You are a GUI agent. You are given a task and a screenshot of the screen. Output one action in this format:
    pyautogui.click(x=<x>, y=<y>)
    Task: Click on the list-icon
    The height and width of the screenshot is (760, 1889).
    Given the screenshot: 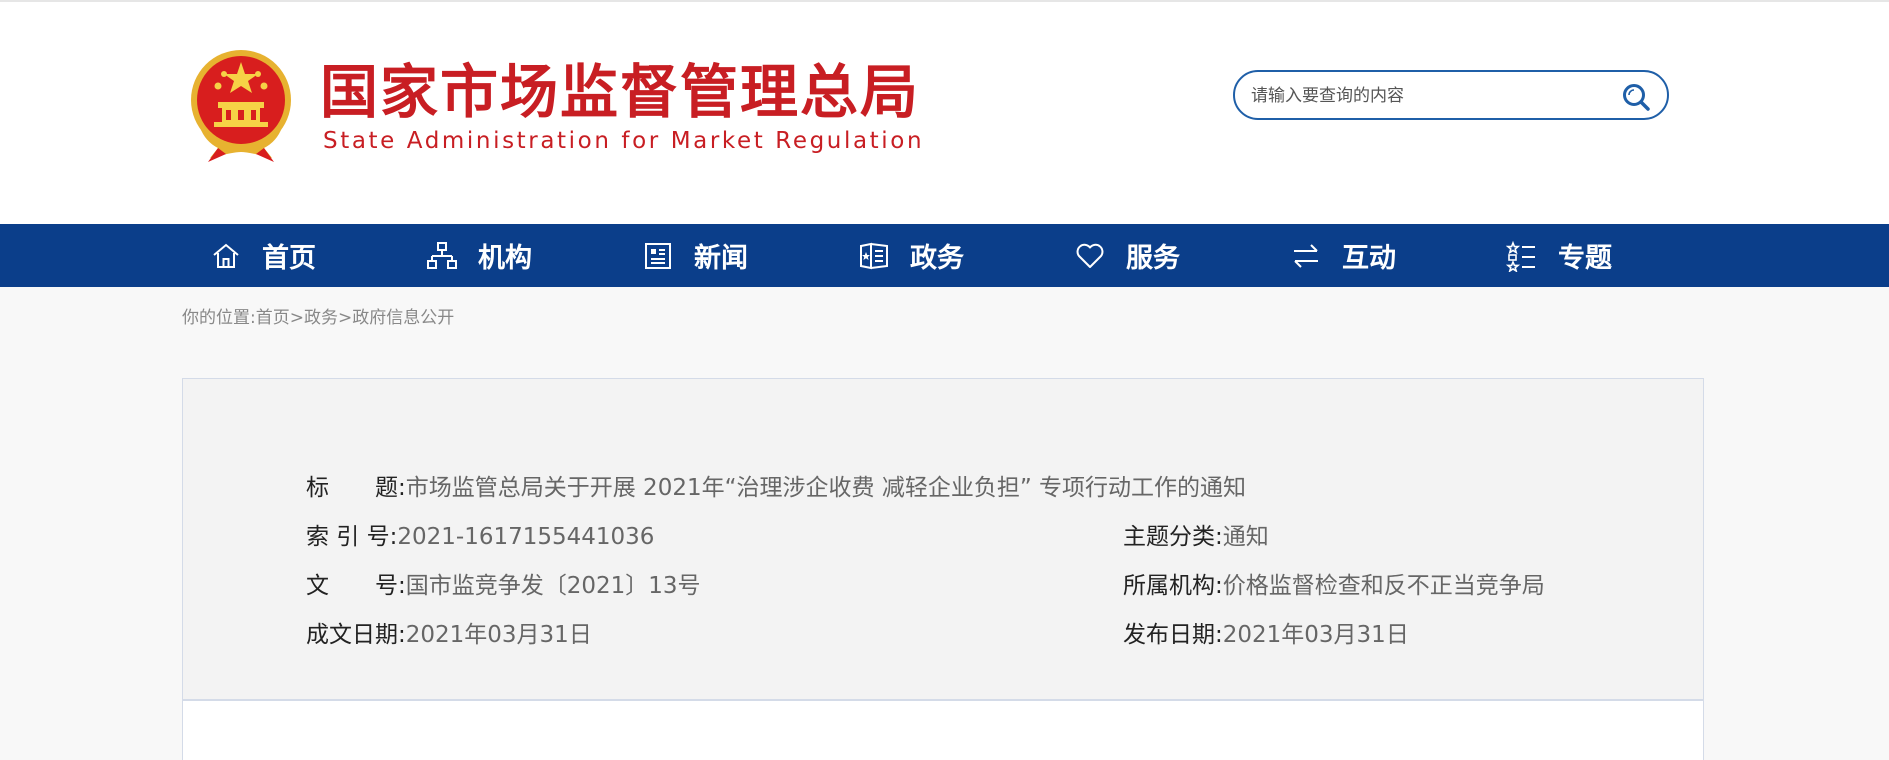 What is the action you would take?
    pyautogui.click(x=1520, y=256)
    